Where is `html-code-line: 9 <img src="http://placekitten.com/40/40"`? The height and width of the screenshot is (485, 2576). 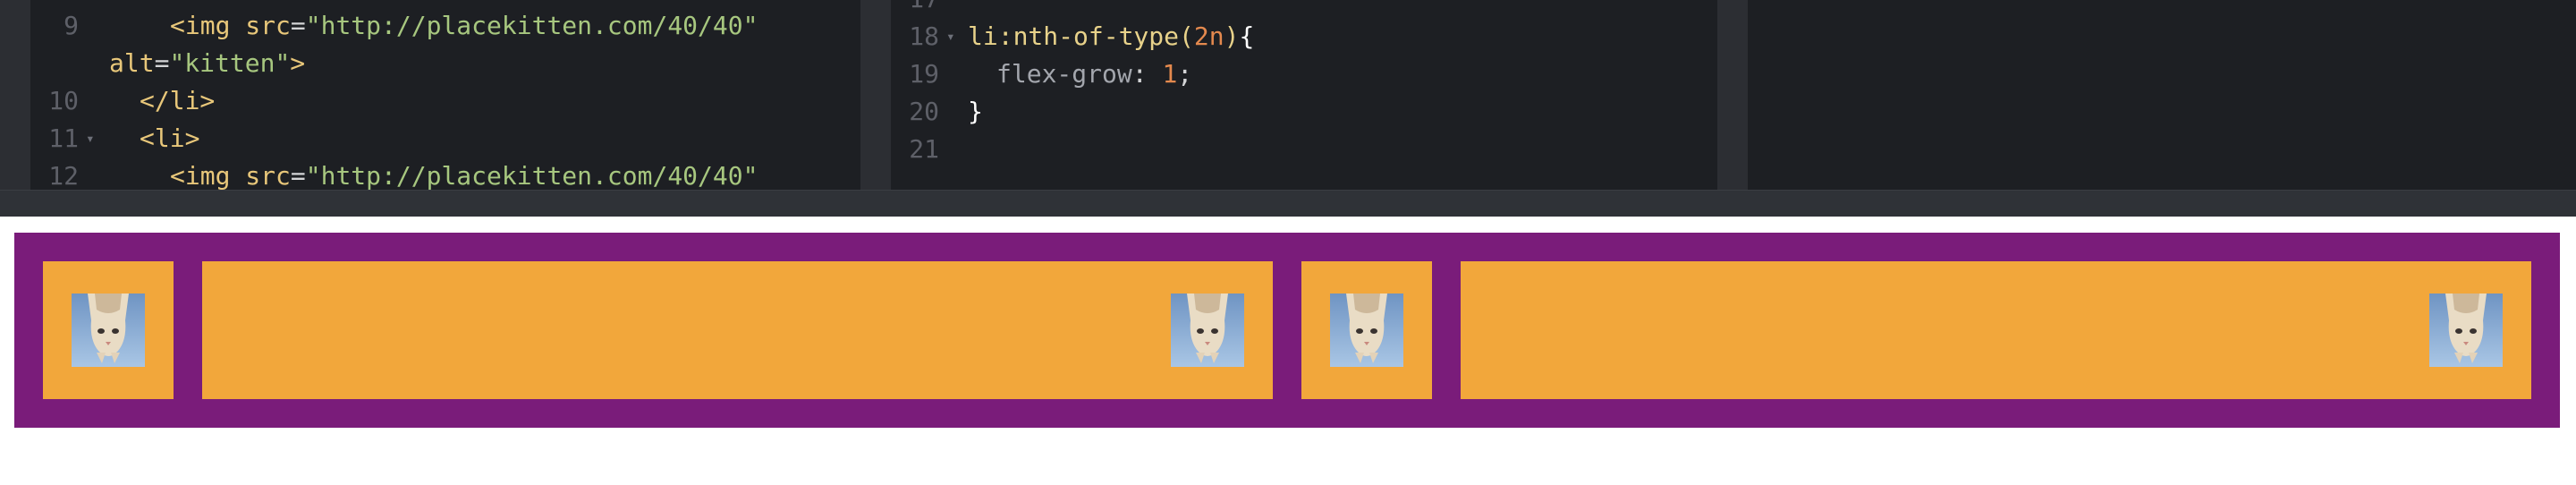
html-code-line: 9 <img src="http://placekitten.com/40/40" is located at coordinates (430, 26).